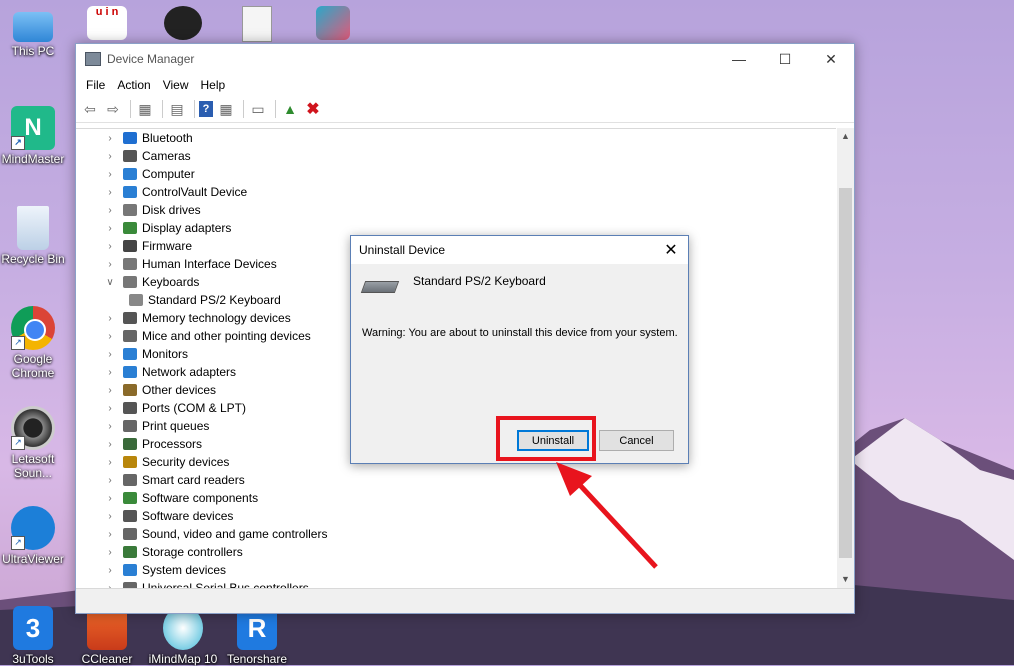 This screenshot has width=1014, height=666. What do you see at coordinates (215, 174) in the screenshot?
I see `tree-category-item: › Computer` at bounding box center [215, 174].